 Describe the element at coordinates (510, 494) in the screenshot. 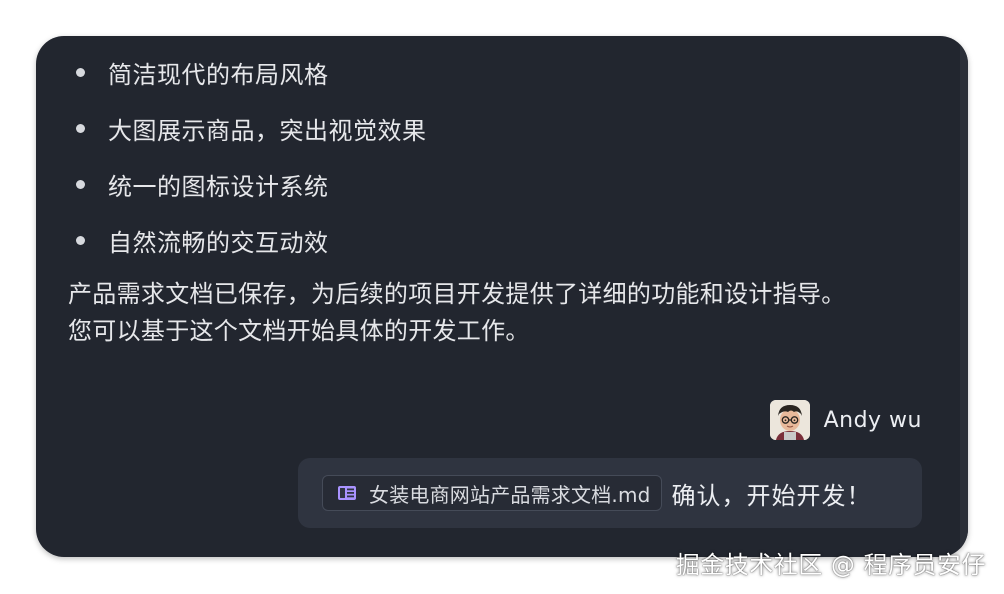

I see `file-name: 女装电商网站产品需求文档.md` at that location.